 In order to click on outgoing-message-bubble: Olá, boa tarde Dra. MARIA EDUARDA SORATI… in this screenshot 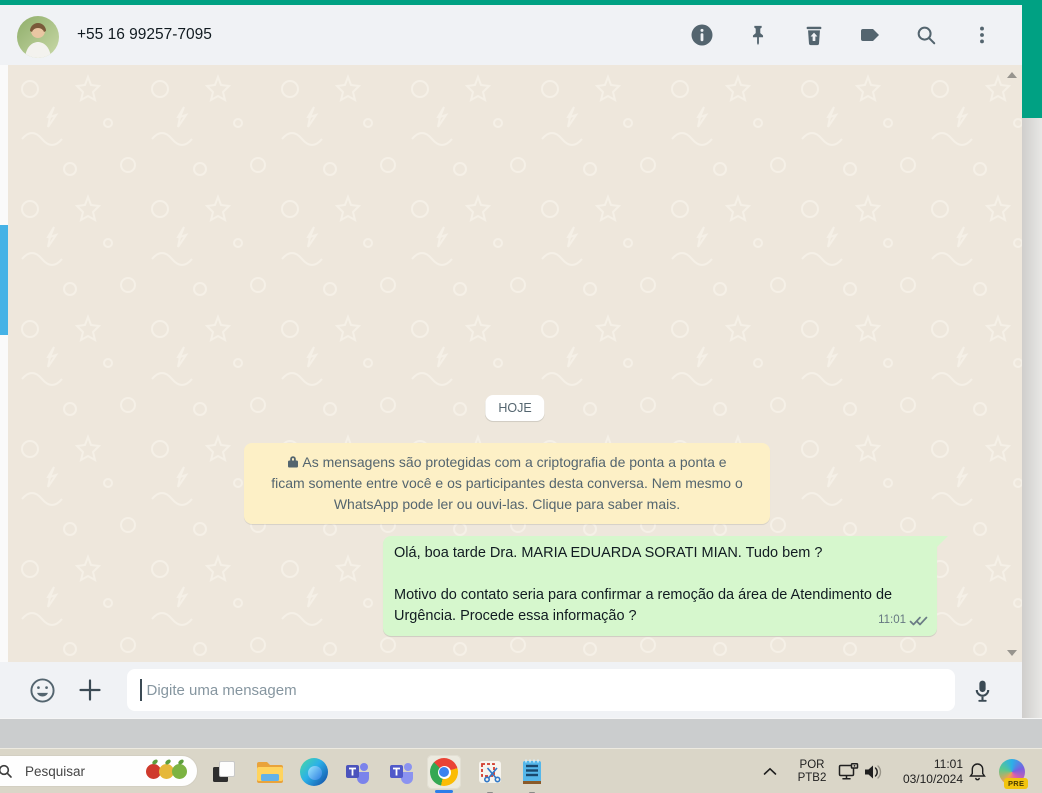, I will do `click(665, 586)`.